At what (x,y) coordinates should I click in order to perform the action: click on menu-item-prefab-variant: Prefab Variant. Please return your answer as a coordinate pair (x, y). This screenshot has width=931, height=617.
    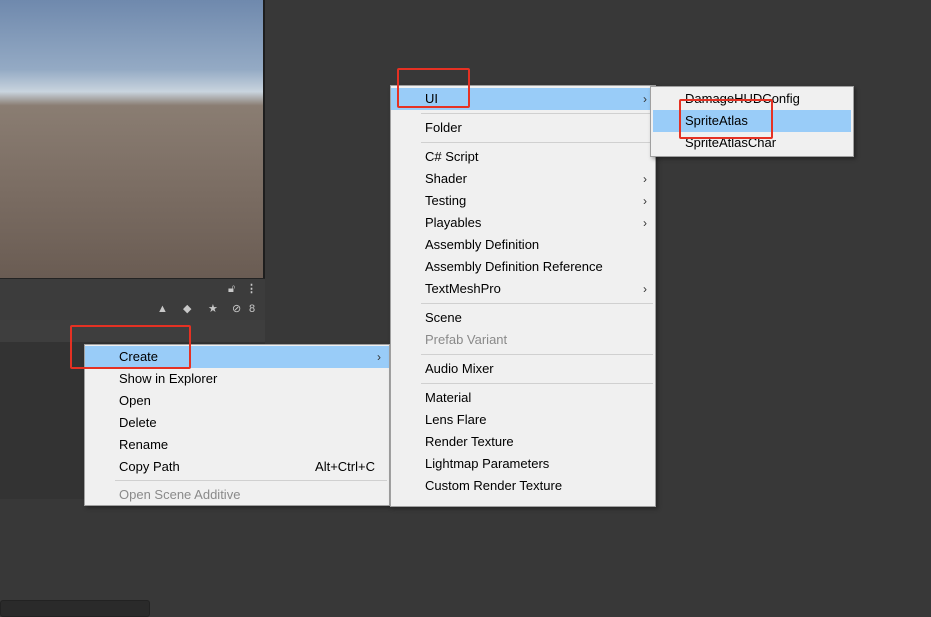
    Looking at the image, I should click on (523, 340).